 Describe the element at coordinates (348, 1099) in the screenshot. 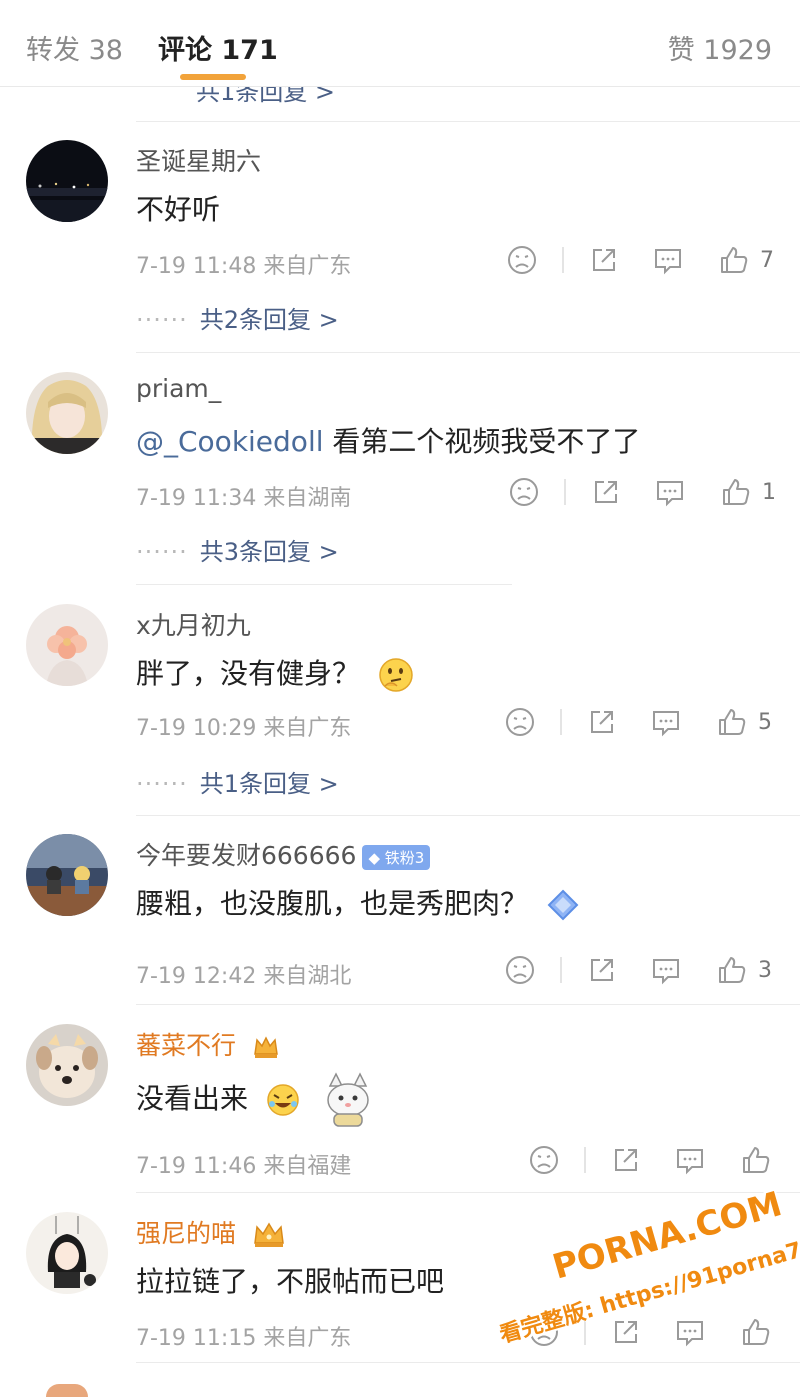

I see `cartoon-cat-sticker-icon` at that location.